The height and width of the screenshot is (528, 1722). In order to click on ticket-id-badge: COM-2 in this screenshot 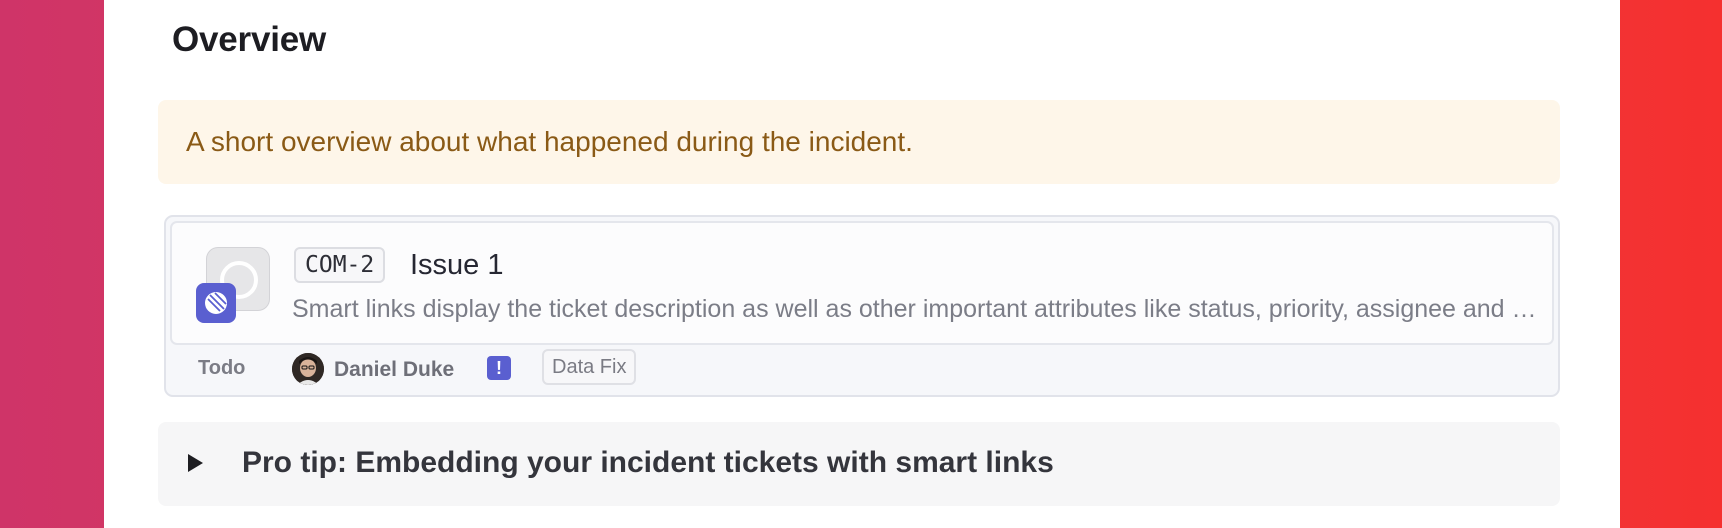, I will do `click(340, 265)`.